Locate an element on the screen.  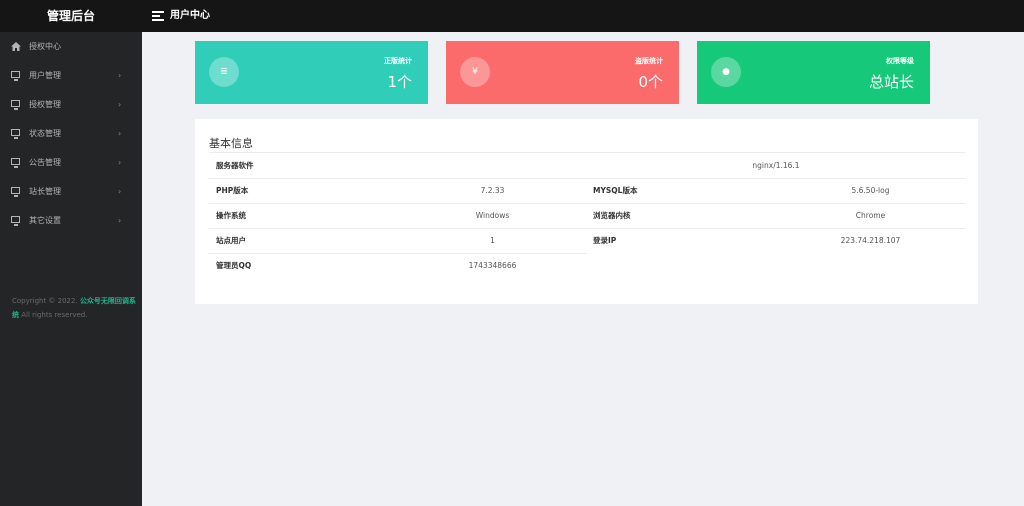
sidebar-item-label: 站长管理 is located at coordinates (45, 191).